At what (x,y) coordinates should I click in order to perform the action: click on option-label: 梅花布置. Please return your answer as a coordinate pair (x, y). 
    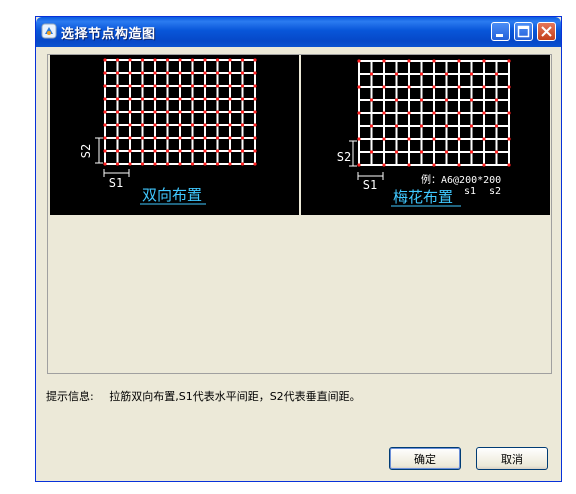
    Looking at the image, I should click on (423, 197).